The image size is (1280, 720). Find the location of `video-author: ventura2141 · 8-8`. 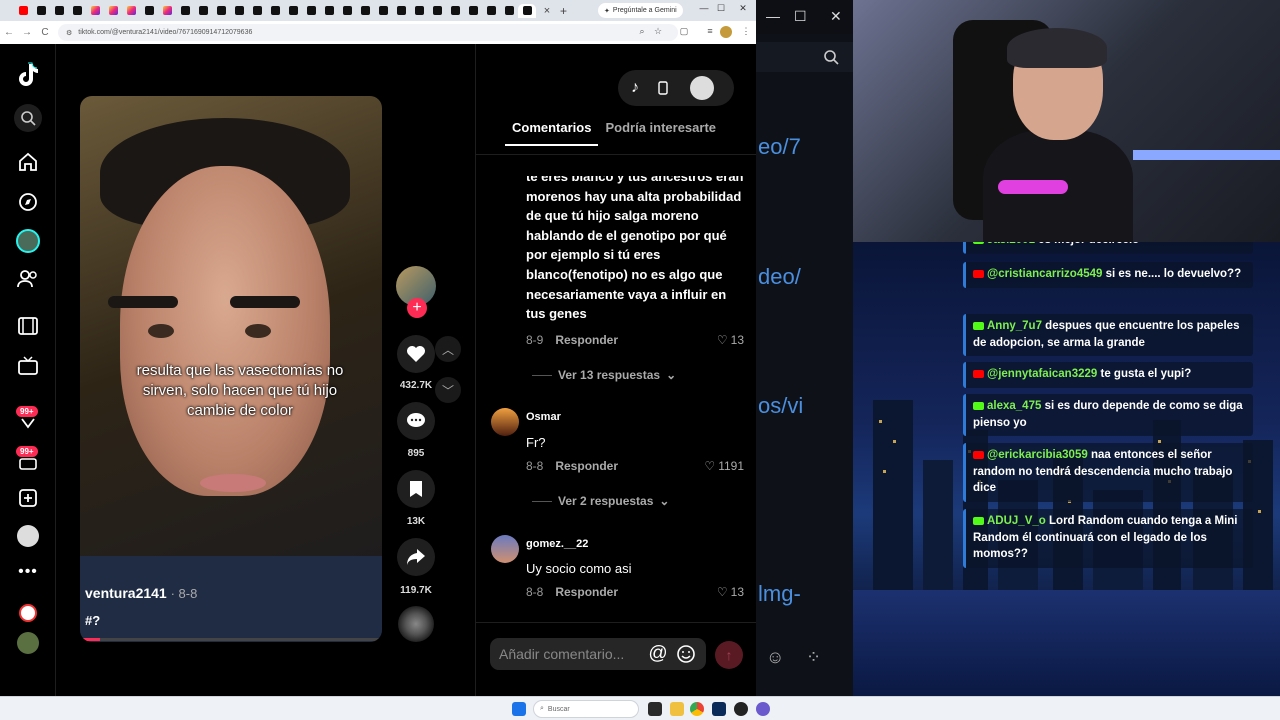

video-author: ventura2141 · 8-8 is located at coordinates (141, 593).